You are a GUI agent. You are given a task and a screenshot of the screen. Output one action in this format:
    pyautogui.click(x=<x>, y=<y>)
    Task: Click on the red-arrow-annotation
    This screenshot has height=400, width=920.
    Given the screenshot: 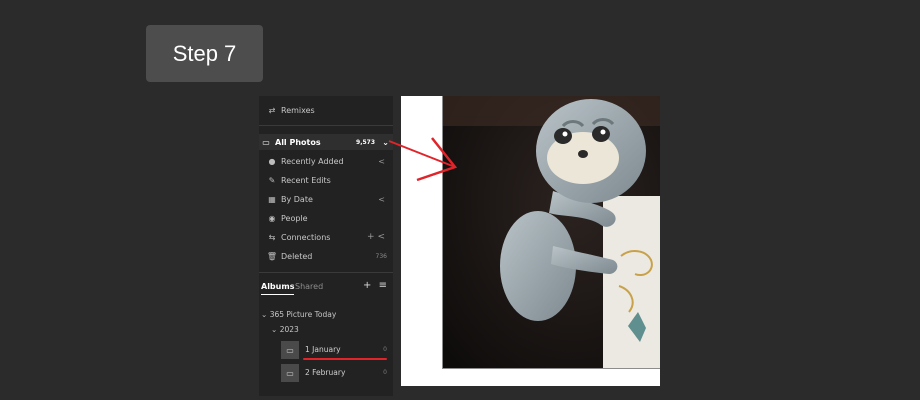 What is the action you would take?
    pyautogui.click(x=423, y=159)
    